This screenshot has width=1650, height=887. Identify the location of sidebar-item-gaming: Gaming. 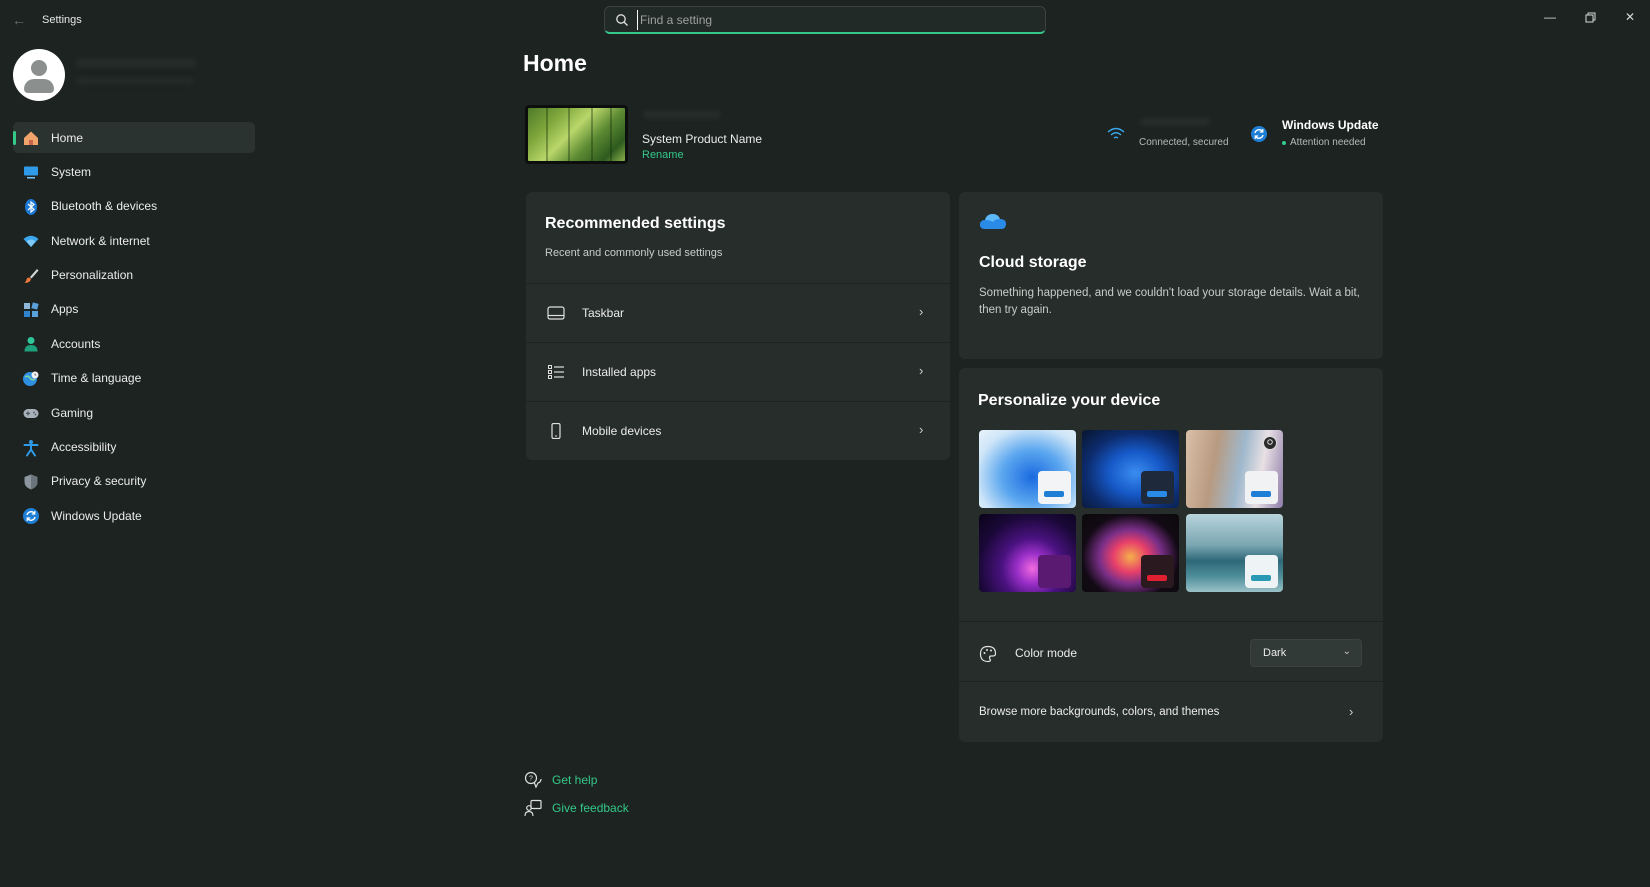
(134, 412).